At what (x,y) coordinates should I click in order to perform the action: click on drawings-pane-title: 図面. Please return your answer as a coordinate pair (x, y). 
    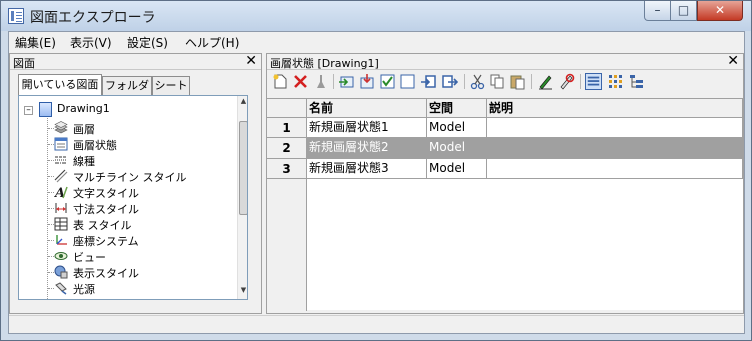
    Looking at the image, I should click on (24, 63).